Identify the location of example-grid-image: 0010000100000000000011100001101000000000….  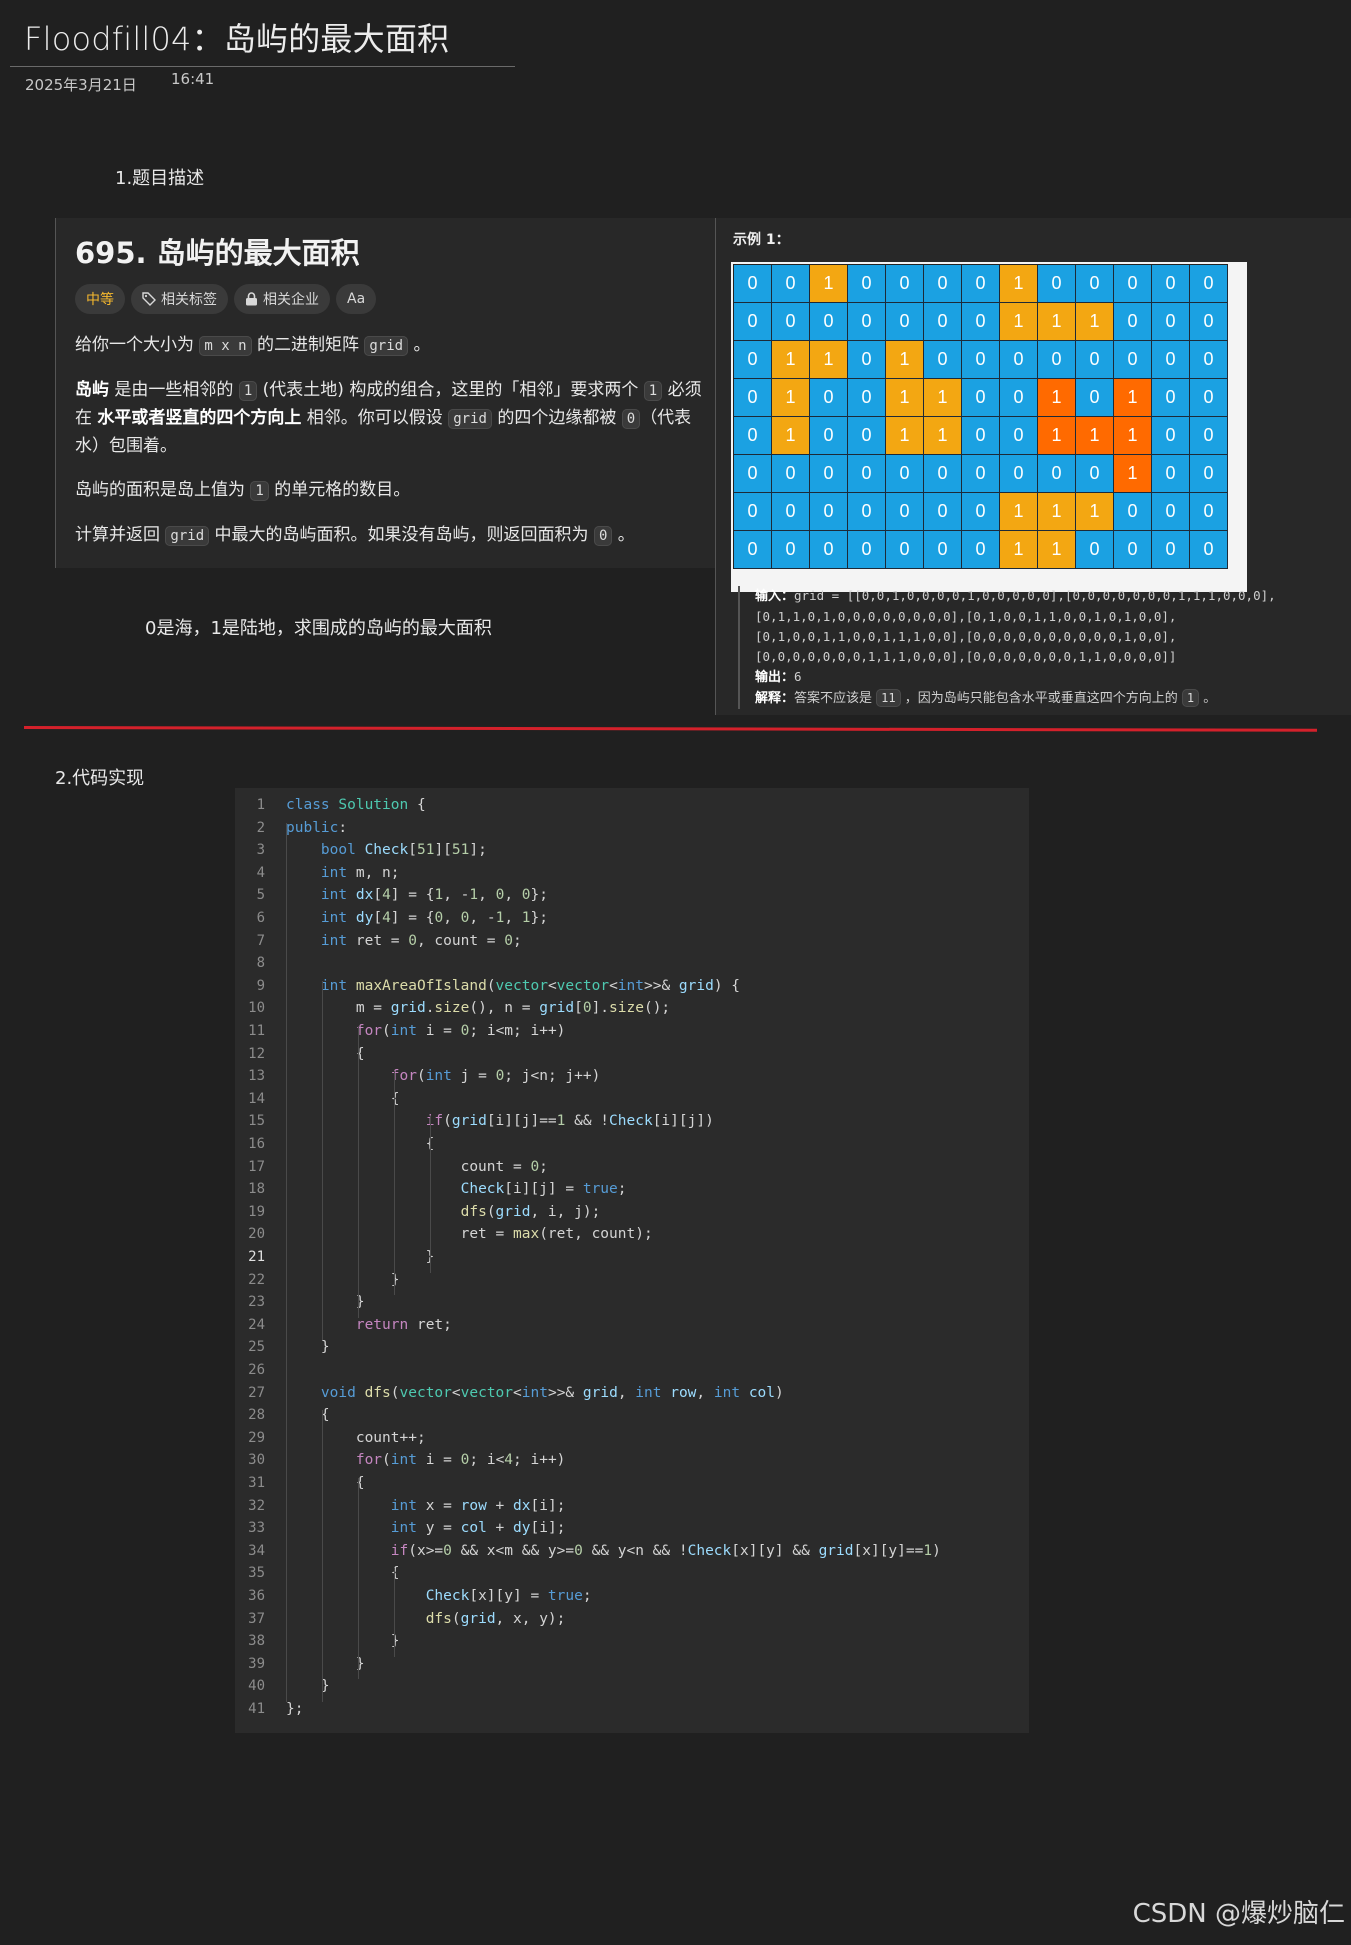
(989, 427).